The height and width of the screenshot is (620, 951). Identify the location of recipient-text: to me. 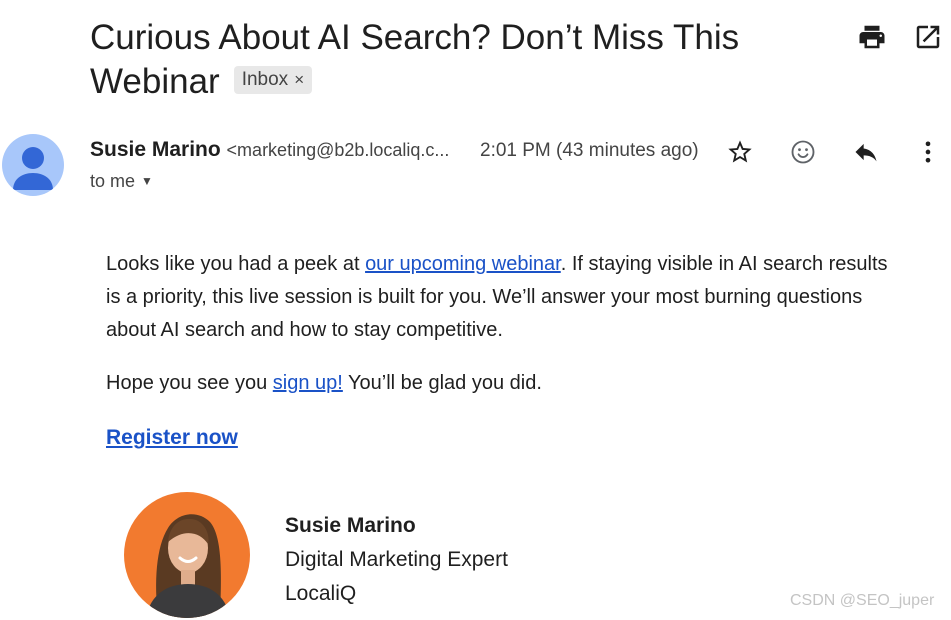
(113, 181).